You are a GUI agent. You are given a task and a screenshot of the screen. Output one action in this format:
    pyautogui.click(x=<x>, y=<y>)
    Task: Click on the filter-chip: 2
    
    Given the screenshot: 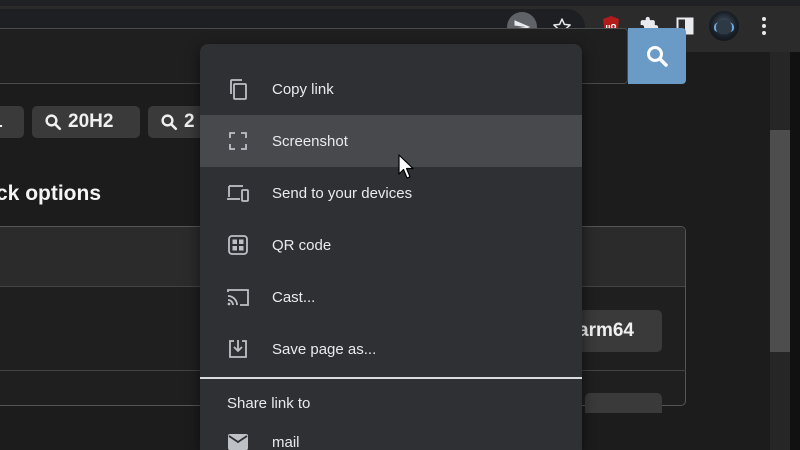 What is the action you would take?
    pyautogui.click(x=178, y=122)
    